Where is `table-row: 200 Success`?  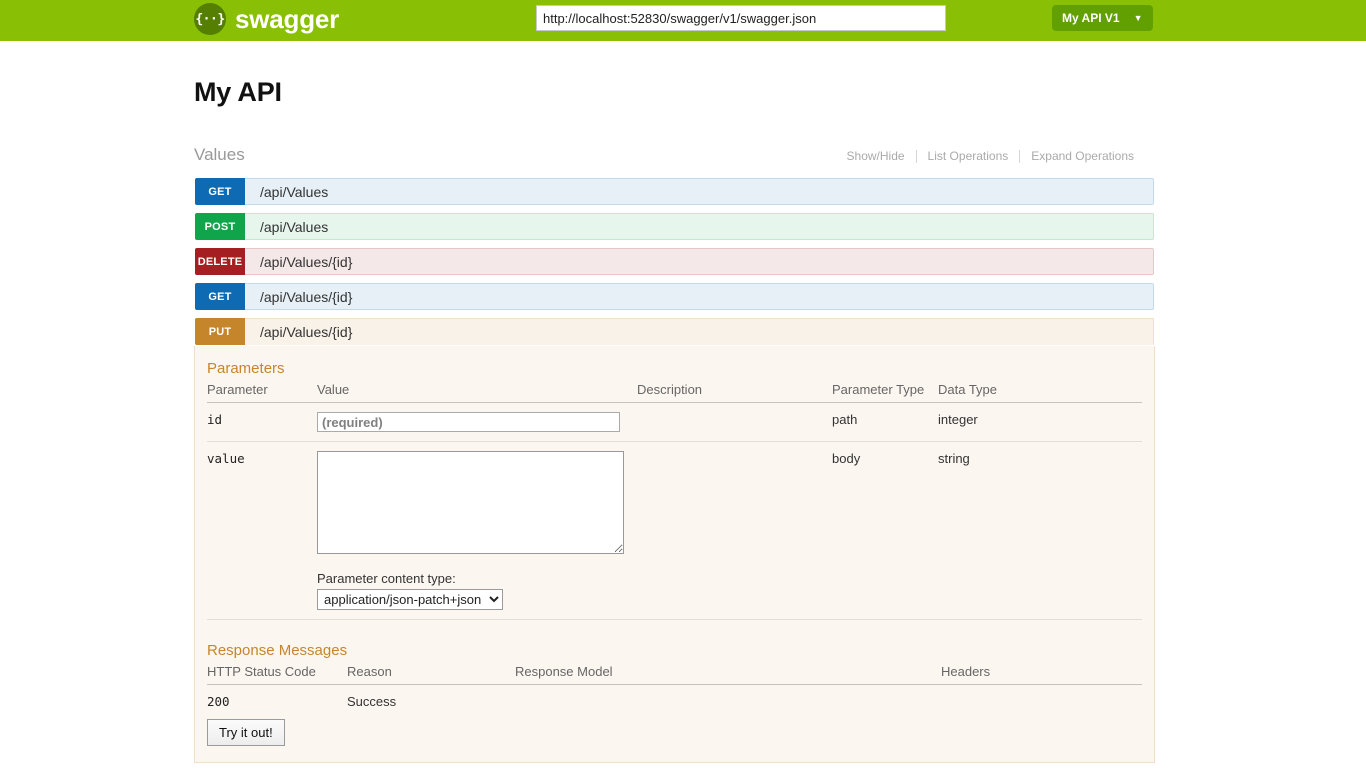
table-row: 200 Success is located at coordinates (674, 700).